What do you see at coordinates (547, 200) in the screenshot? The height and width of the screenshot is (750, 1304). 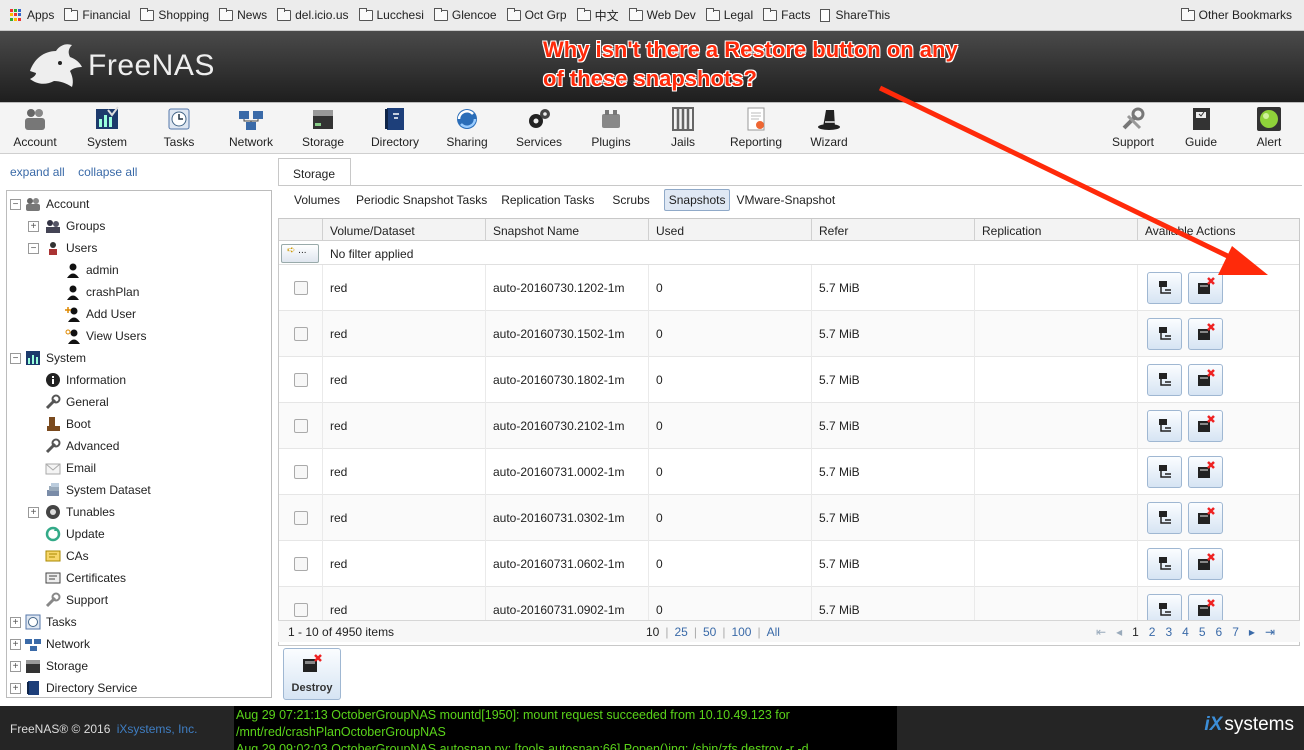 I see `subtab-replication-tasks: Replication Tasks` at bounding box center [547, 200].